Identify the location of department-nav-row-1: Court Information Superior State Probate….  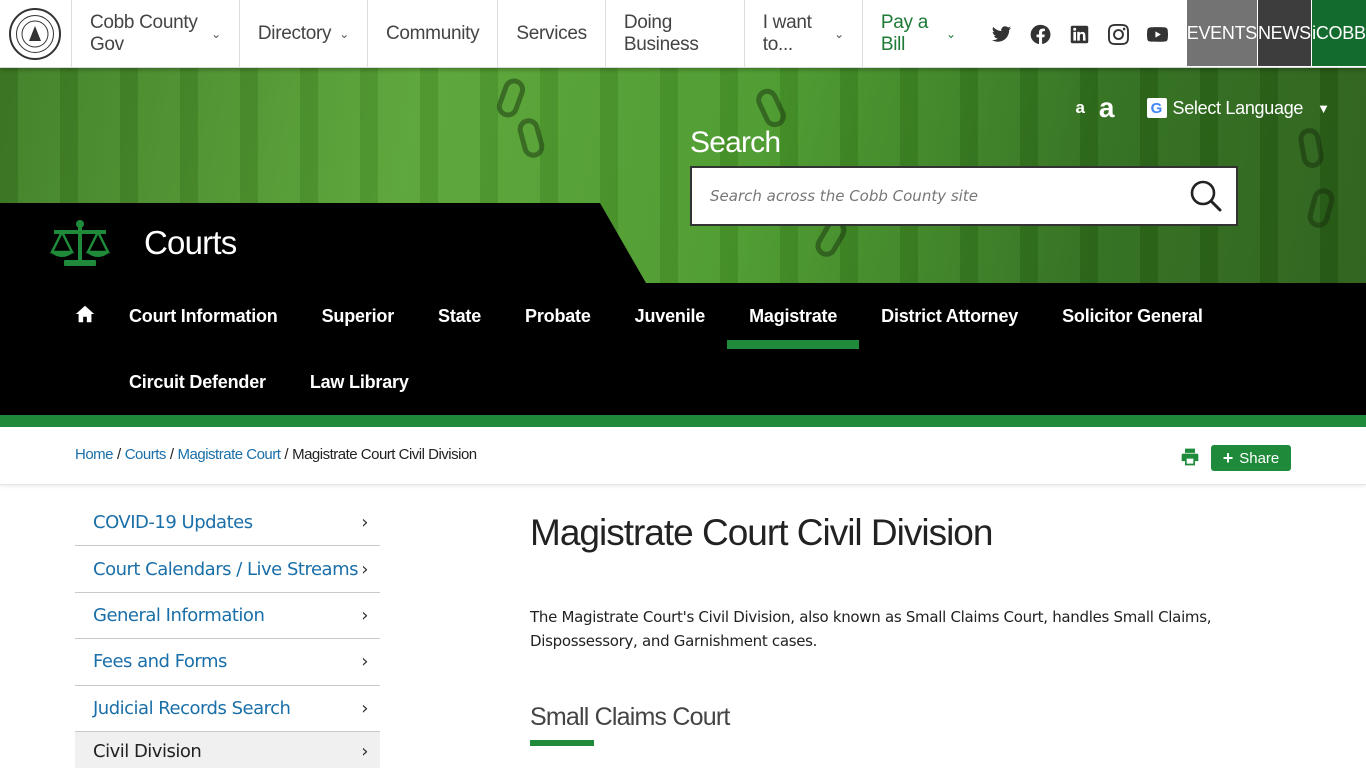
(666, 316).